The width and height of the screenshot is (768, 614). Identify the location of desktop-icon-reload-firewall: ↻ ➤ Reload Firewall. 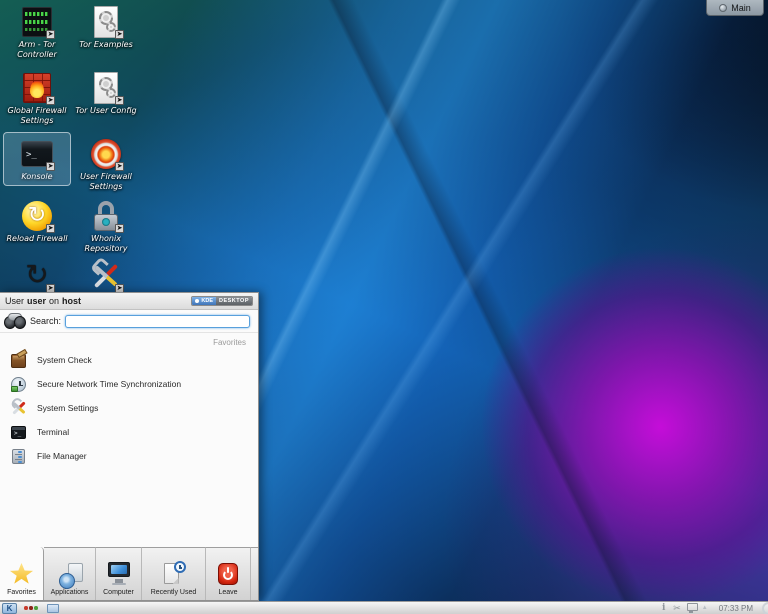
(37, 222).